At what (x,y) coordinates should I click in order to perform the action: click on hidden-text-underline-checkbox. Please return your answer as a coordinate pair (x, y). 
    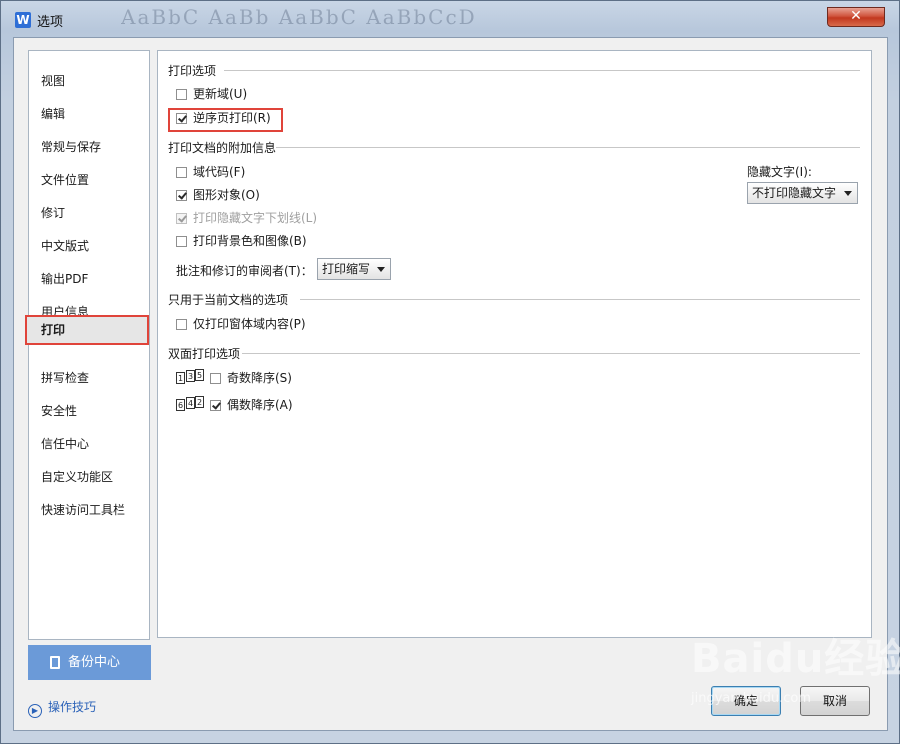
    Looking at the image, I should click on (181, 218).